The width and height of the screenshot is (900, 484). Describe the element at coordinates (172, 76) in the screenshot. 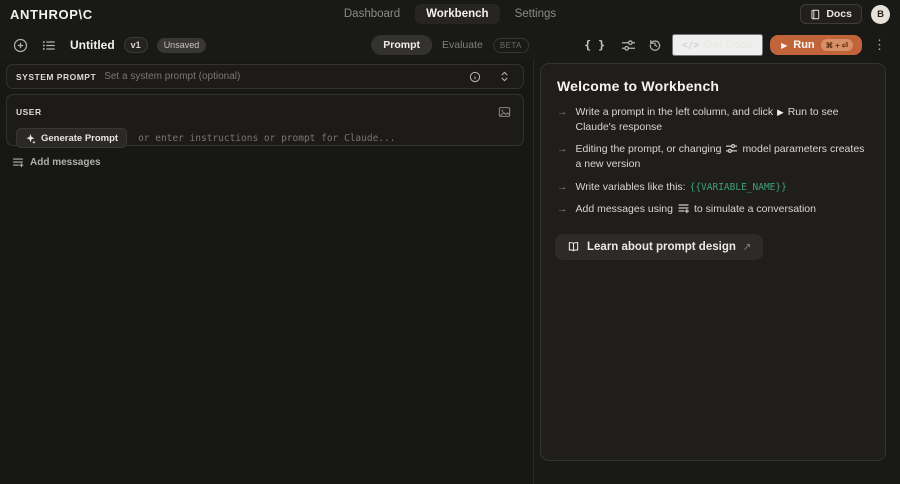

I see `system-prompt-placeholder: Set a system prompt (optional)` at that location.